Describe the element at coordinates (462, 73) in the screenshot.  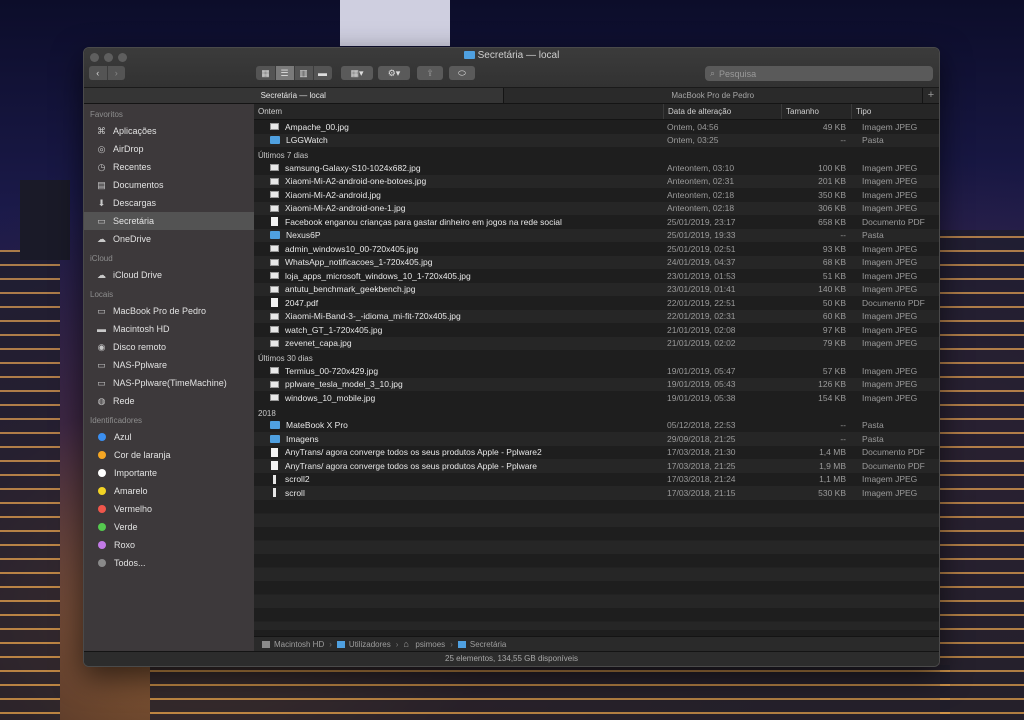
I see `tags-button: ⬭` at that location.